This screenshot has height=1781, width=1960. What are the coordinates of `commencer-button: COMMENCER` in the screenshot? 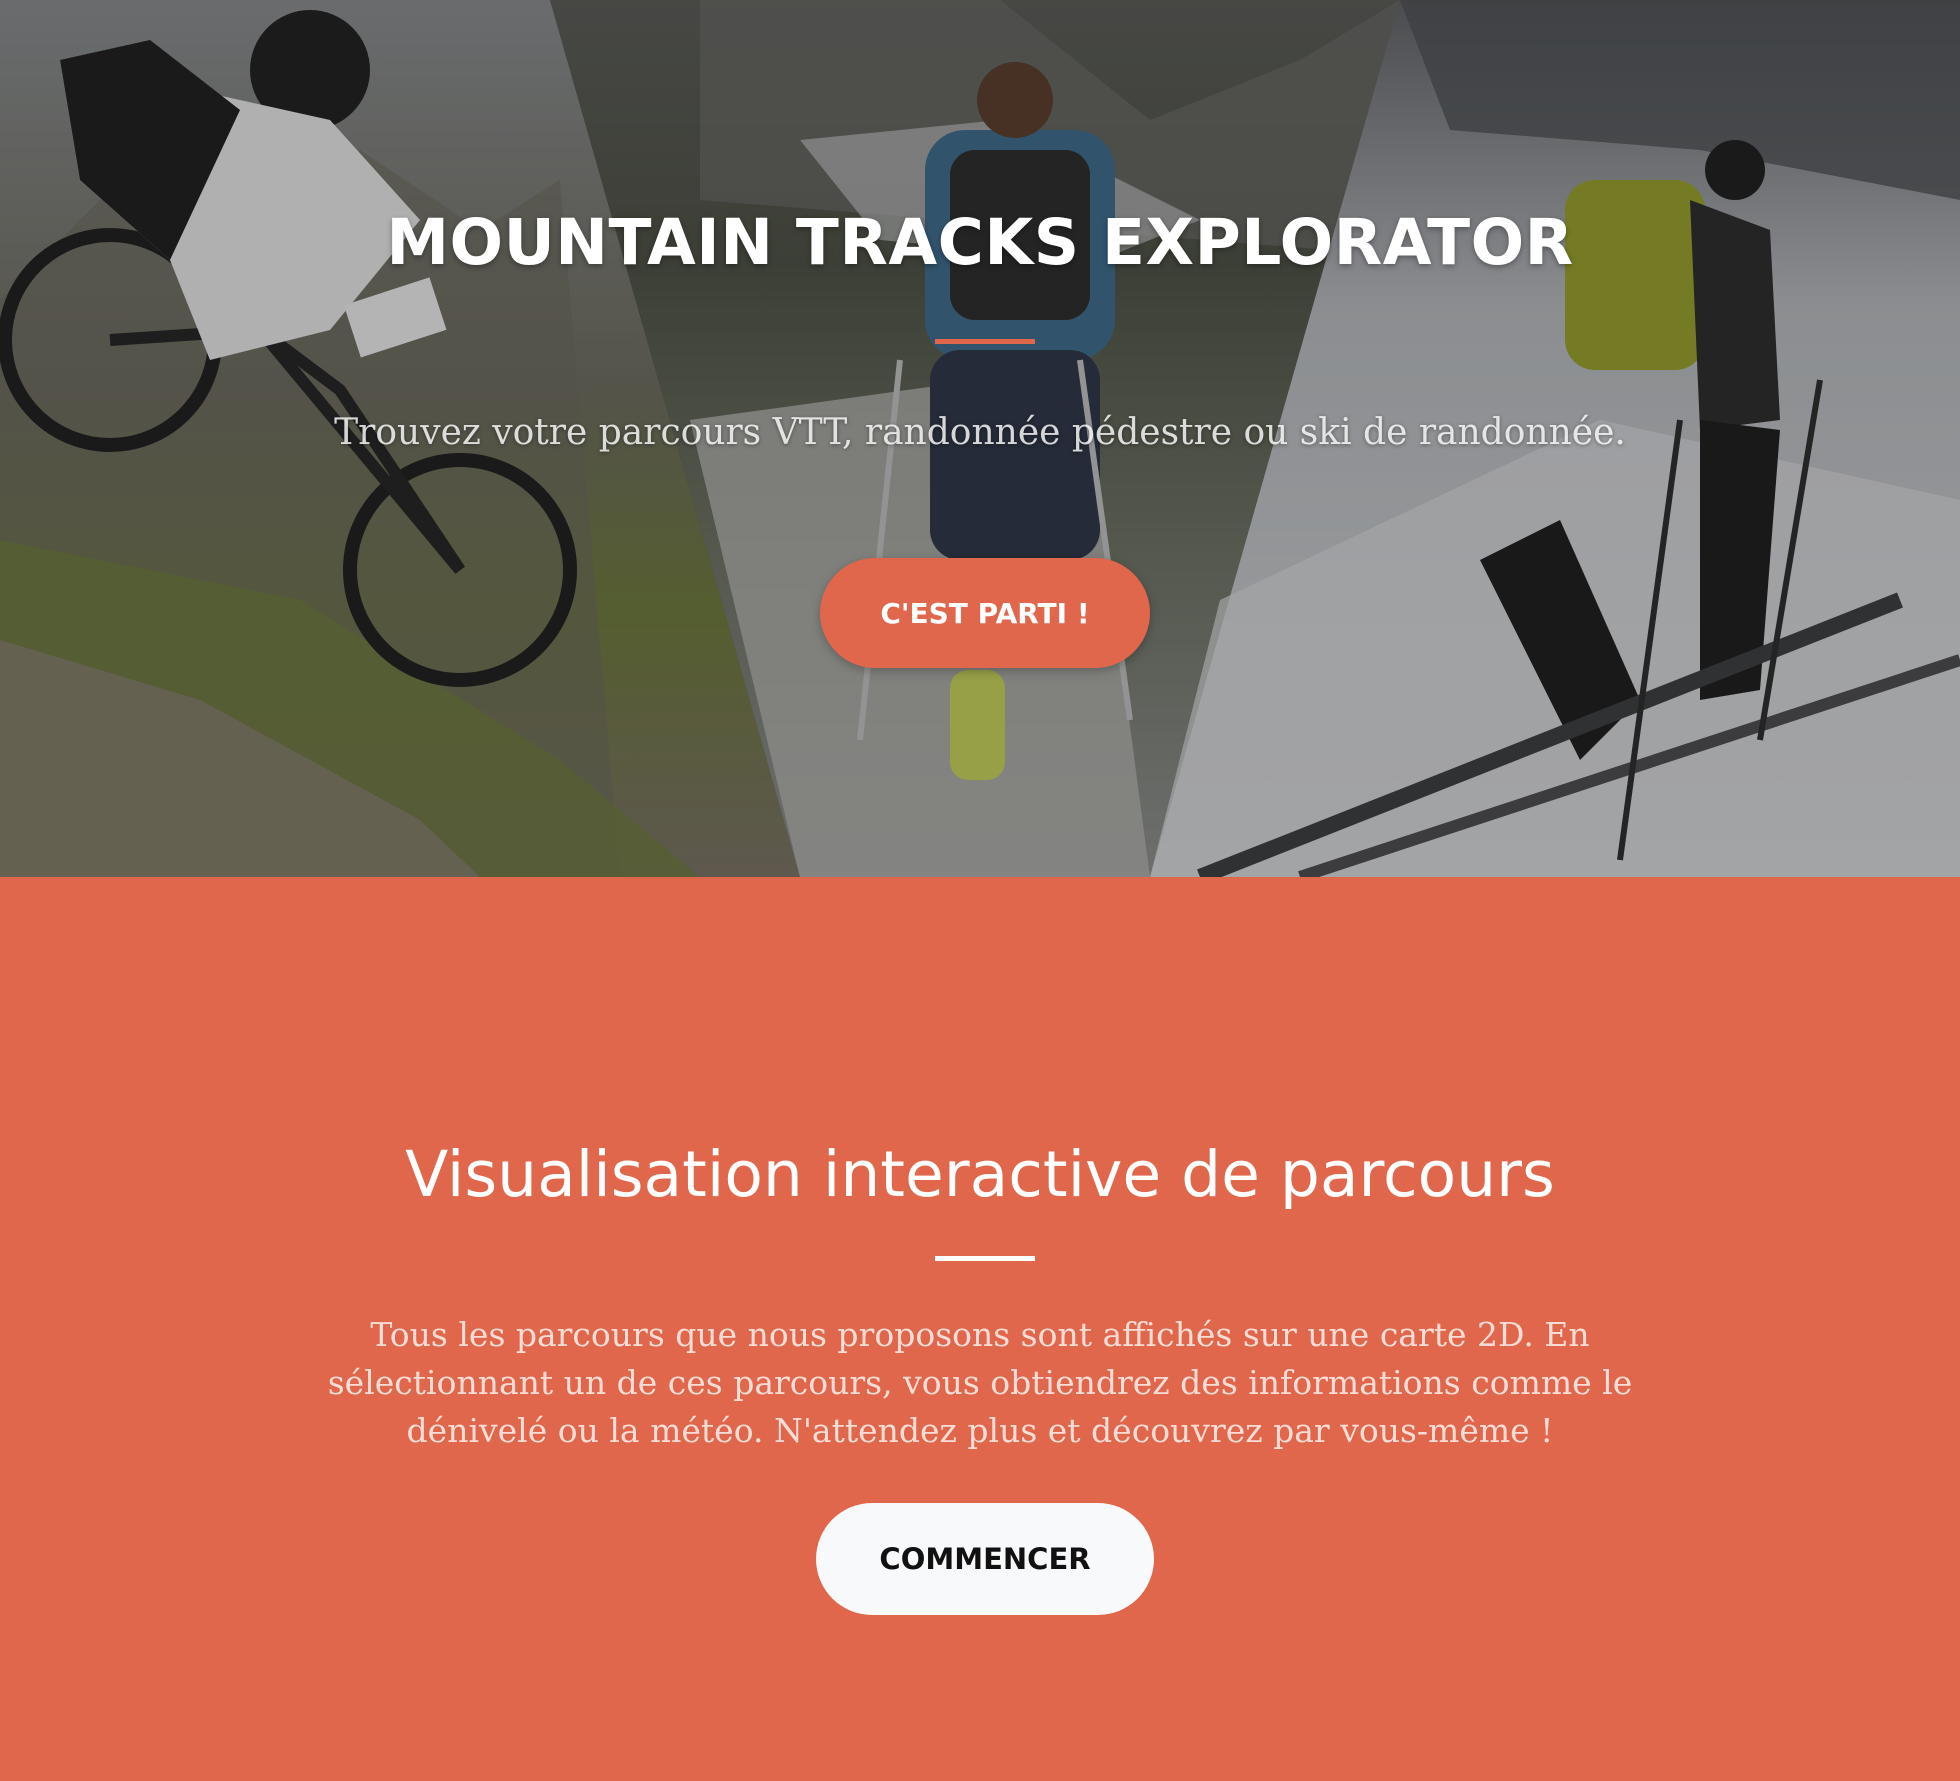 It's located at (985, 1559).